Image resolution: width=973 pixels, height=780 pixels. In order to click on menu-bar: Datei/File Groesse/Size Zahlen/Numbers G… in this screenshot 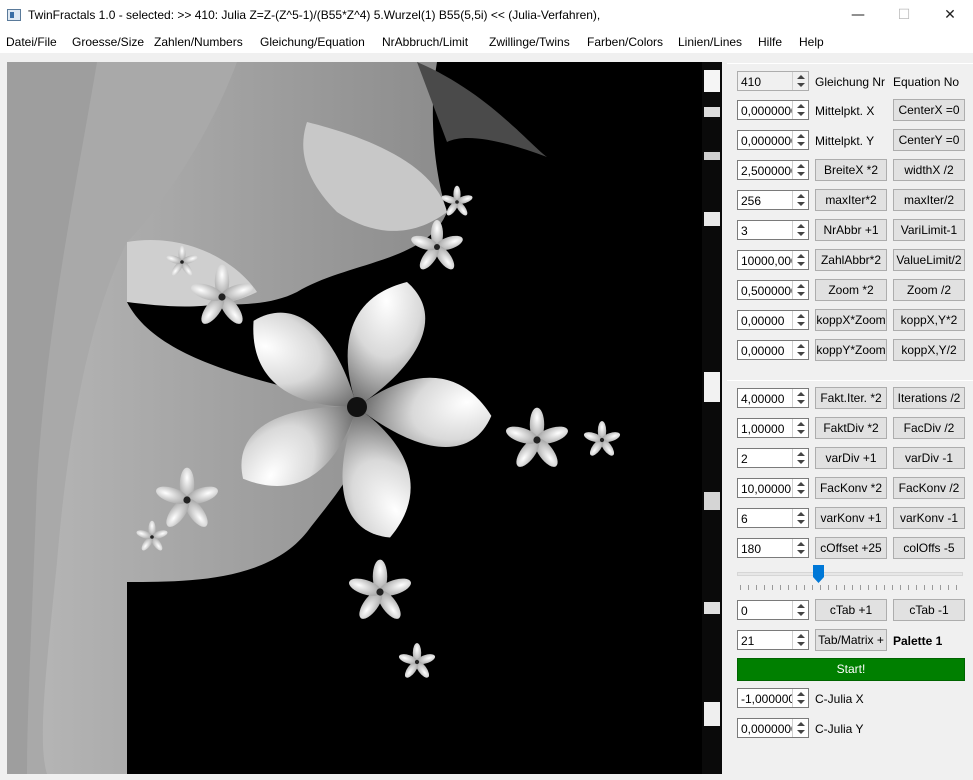, I will do `click(486, 42)`.